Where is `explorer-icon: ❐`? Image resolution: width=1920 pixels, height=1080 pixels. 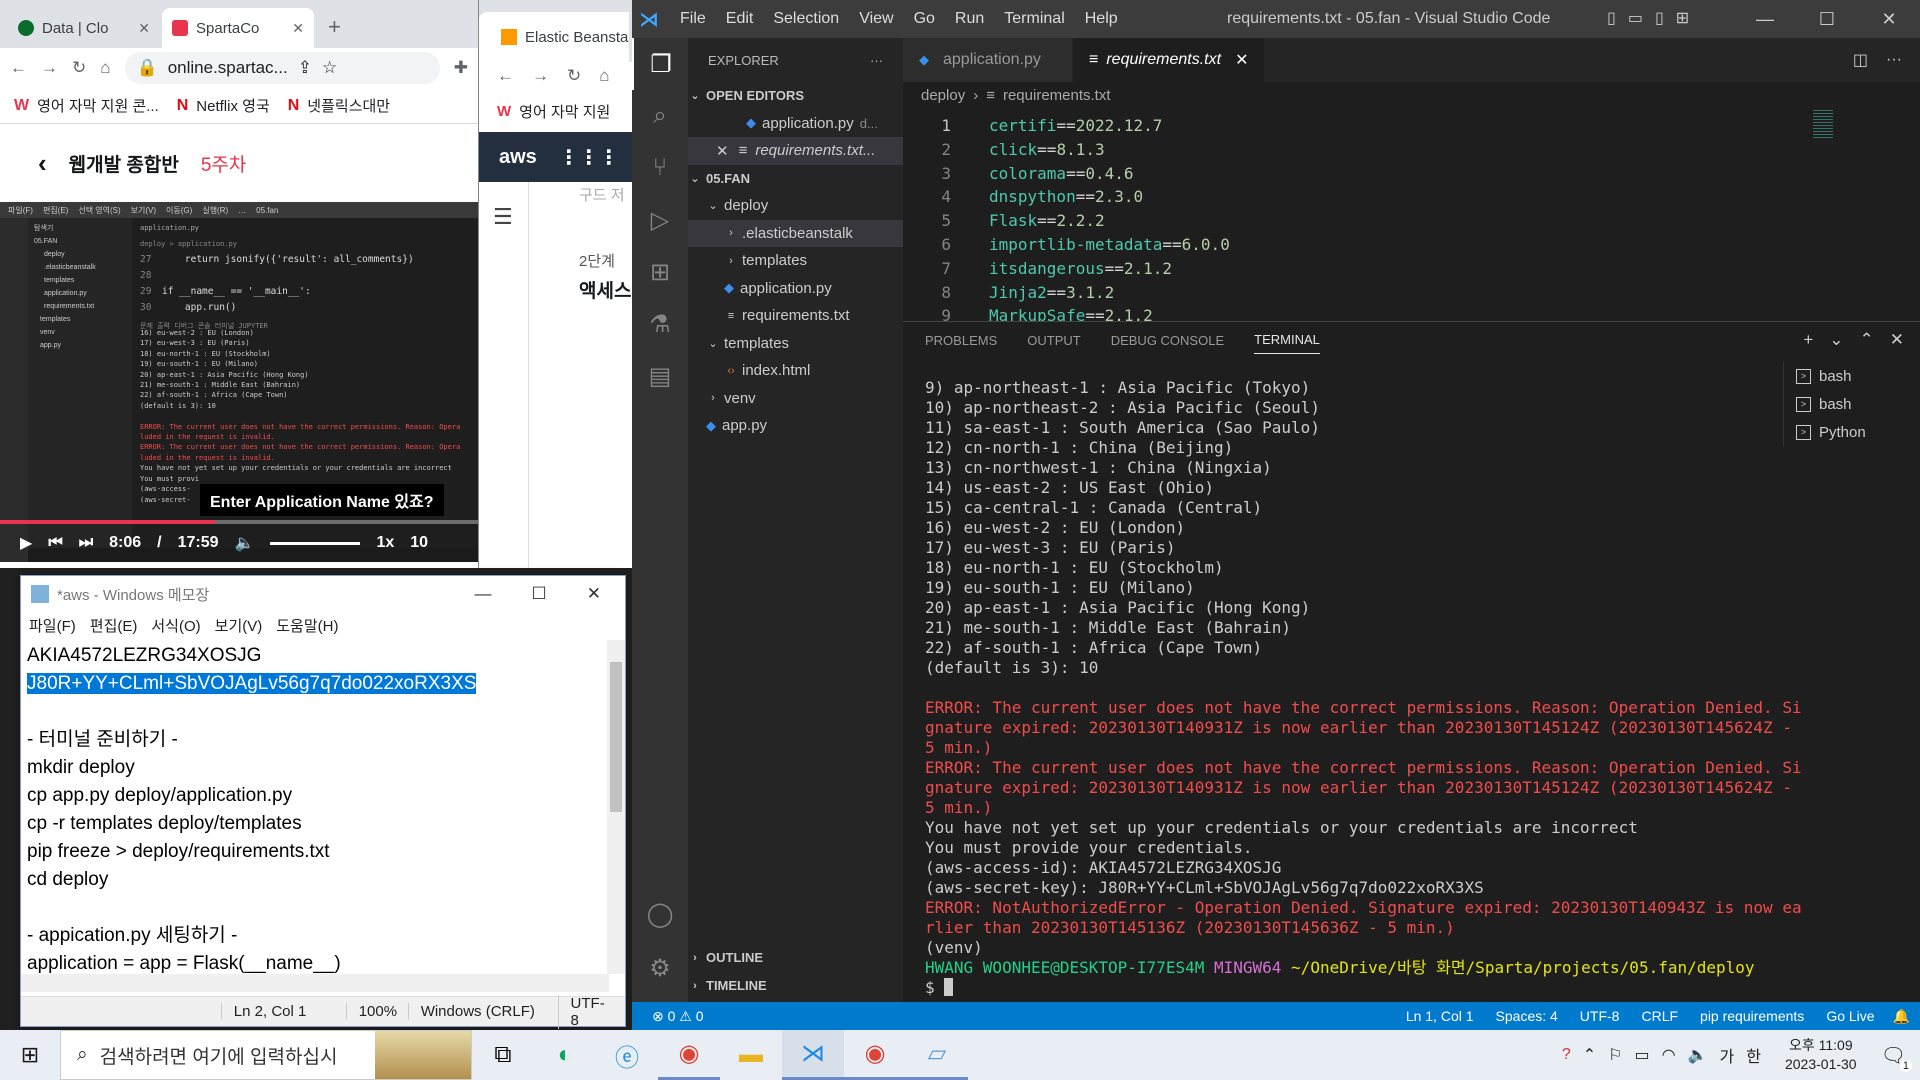 explorer-icon: ❐ is located at coordinates (660, 64).